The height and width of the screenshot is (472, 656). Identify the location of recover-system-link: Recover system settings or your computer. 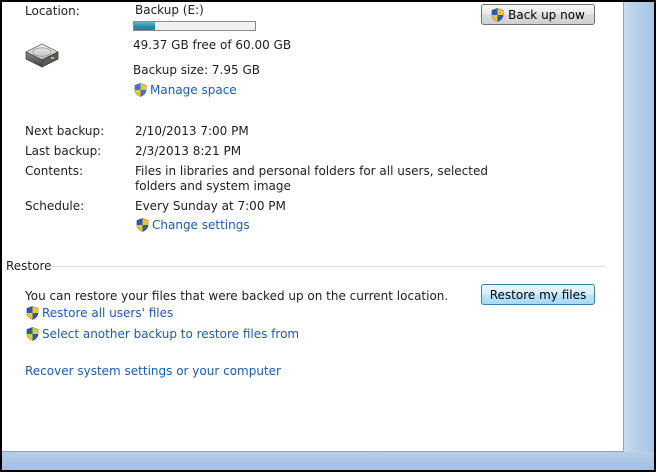
(153, 371).